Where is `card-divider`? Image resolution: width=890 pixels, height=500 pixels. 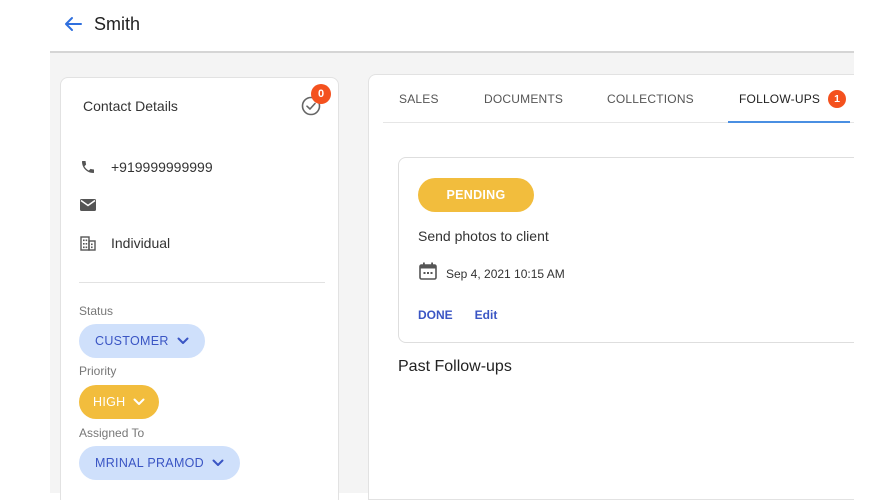 card-divider is located at coordinates (202, 282).